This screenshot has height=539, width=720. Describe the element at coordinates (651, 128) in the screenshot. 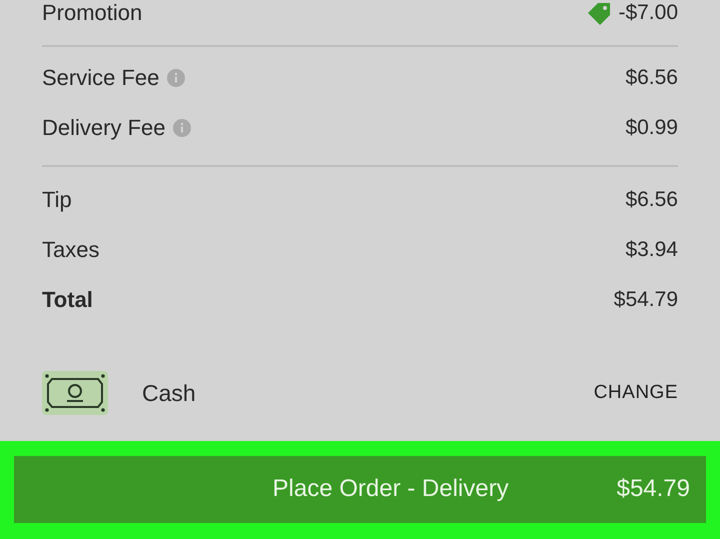

I see `fee-amount: $0.99` at that location.